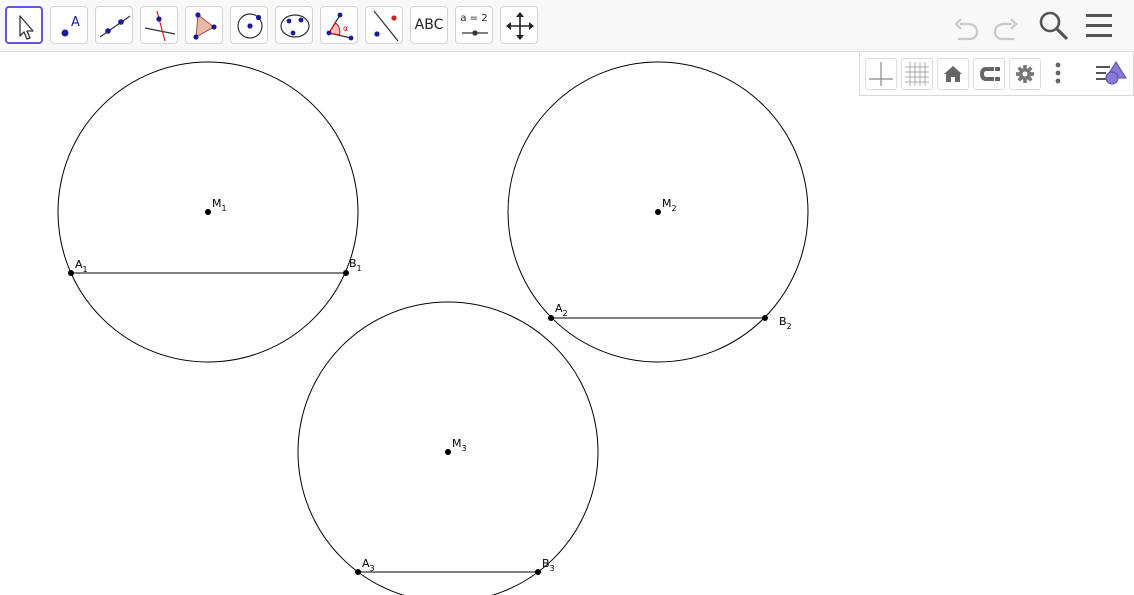  I want to click on circle-center-point-icon, so click(250, 26).